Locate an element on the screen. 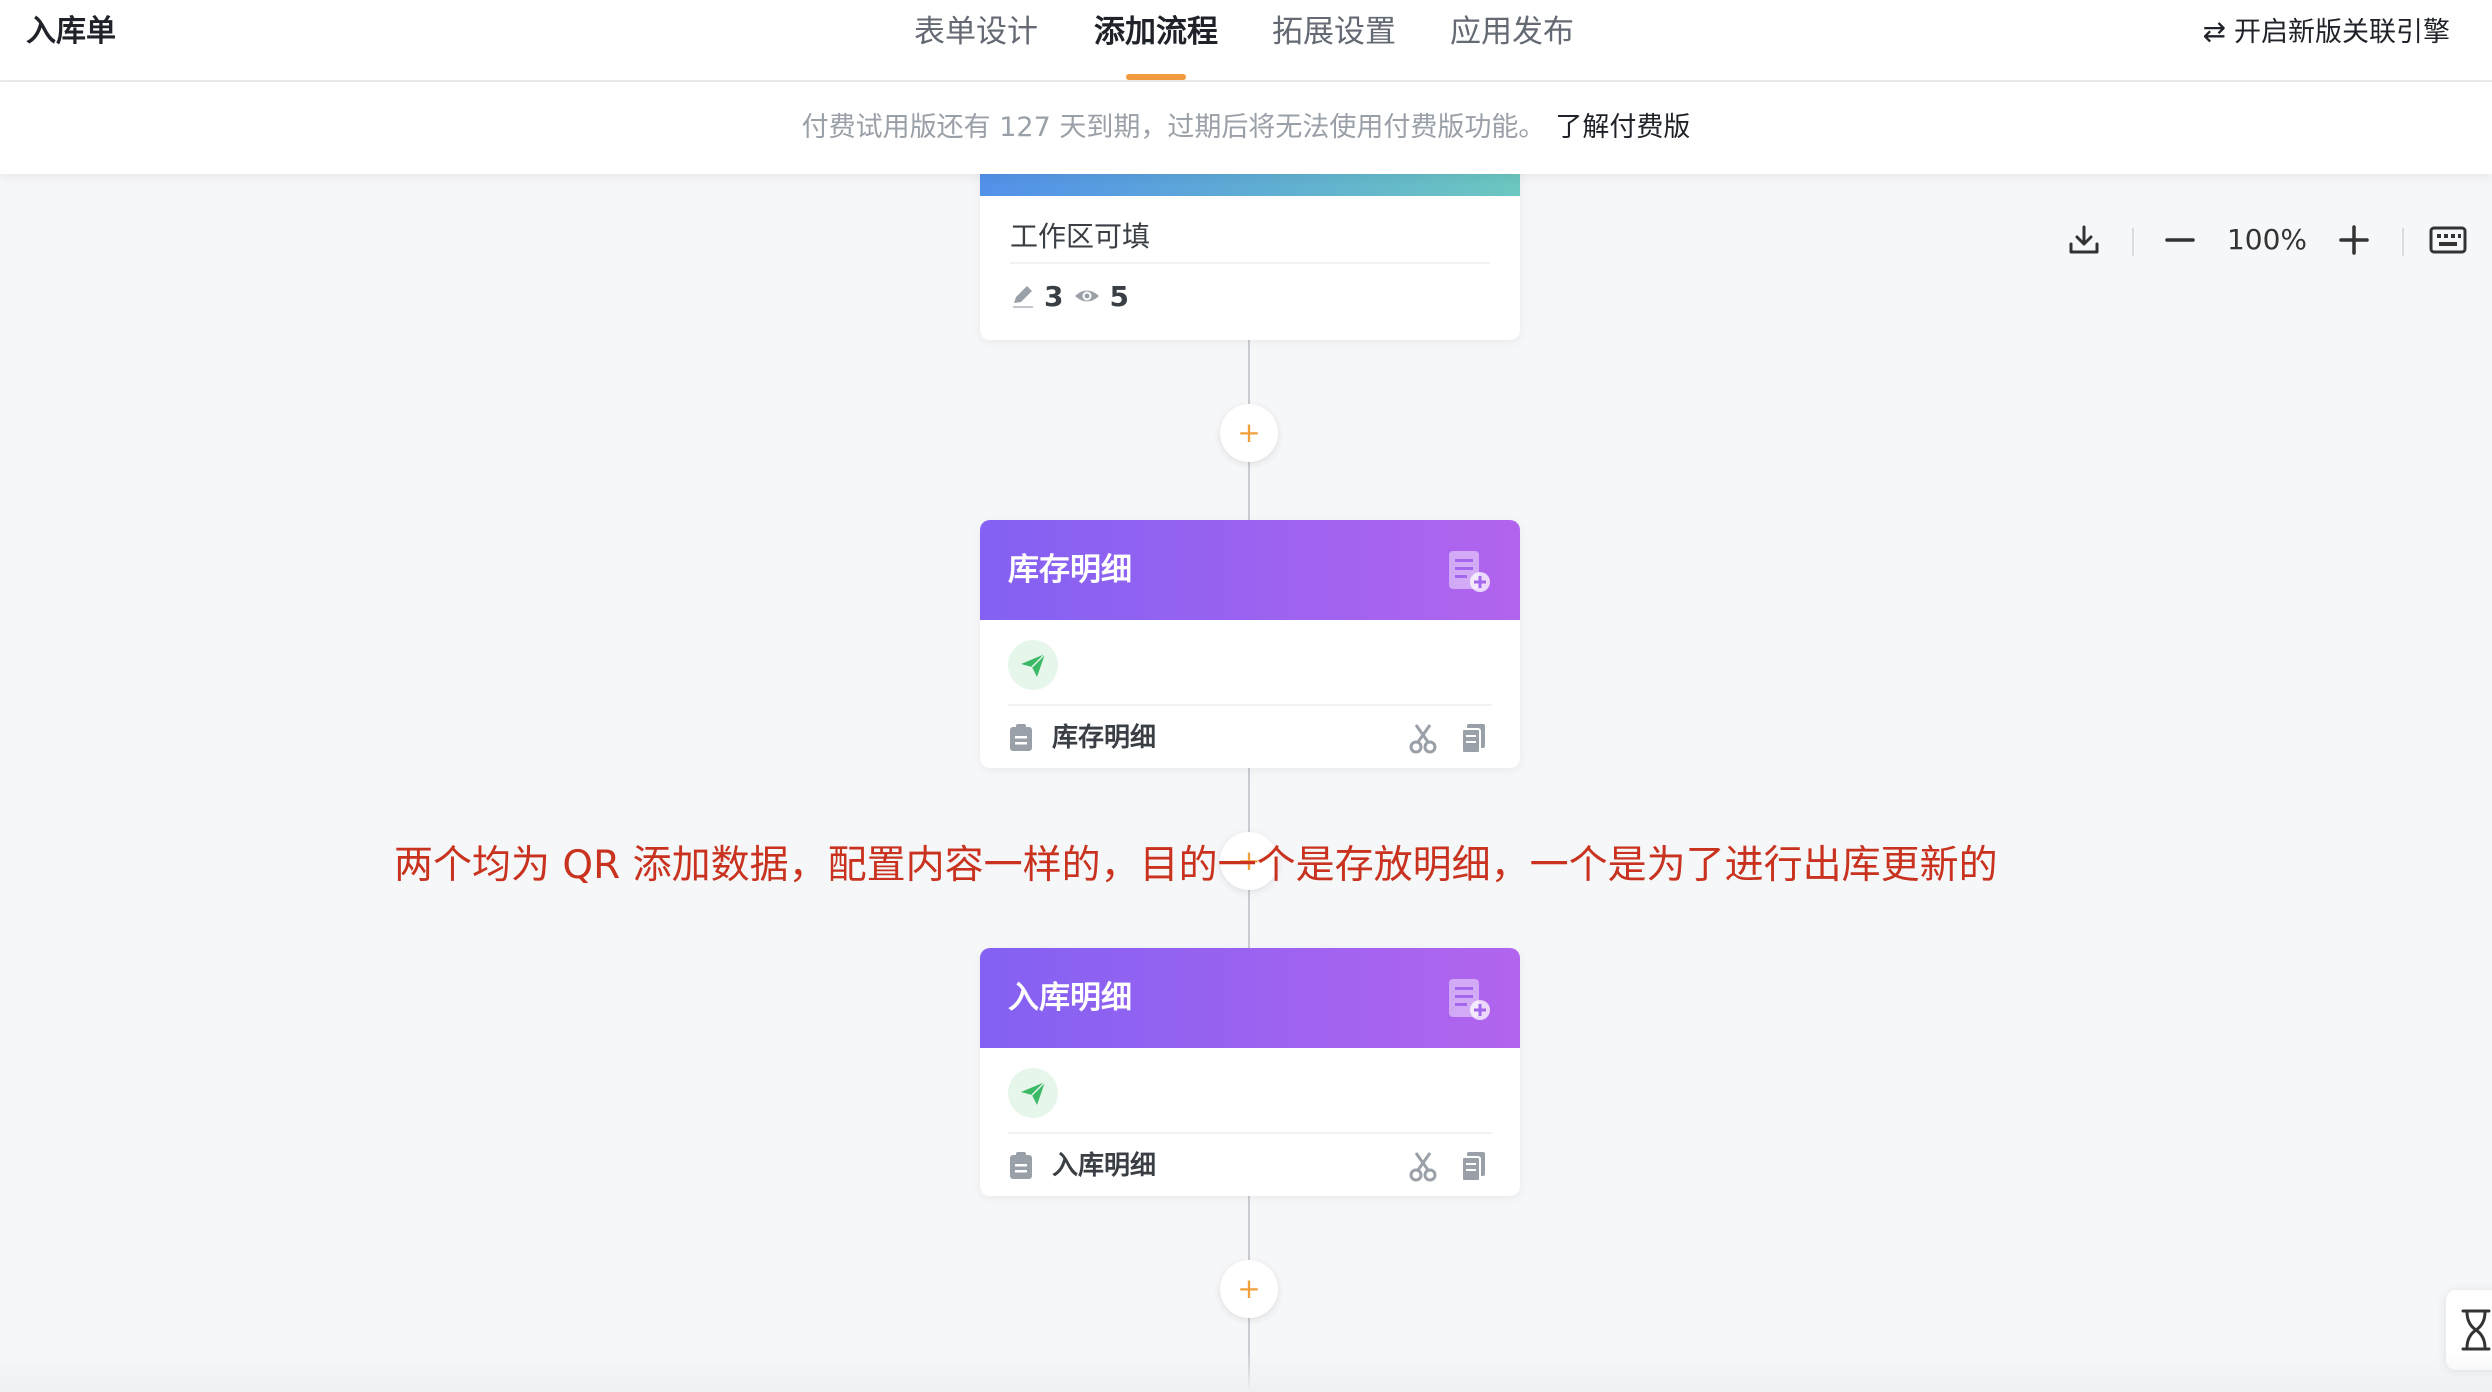 The width and height of the screenshot is (2492, 1392). workspace-fillable-label: 工作区可填 is located at coordinates (1080, 236).